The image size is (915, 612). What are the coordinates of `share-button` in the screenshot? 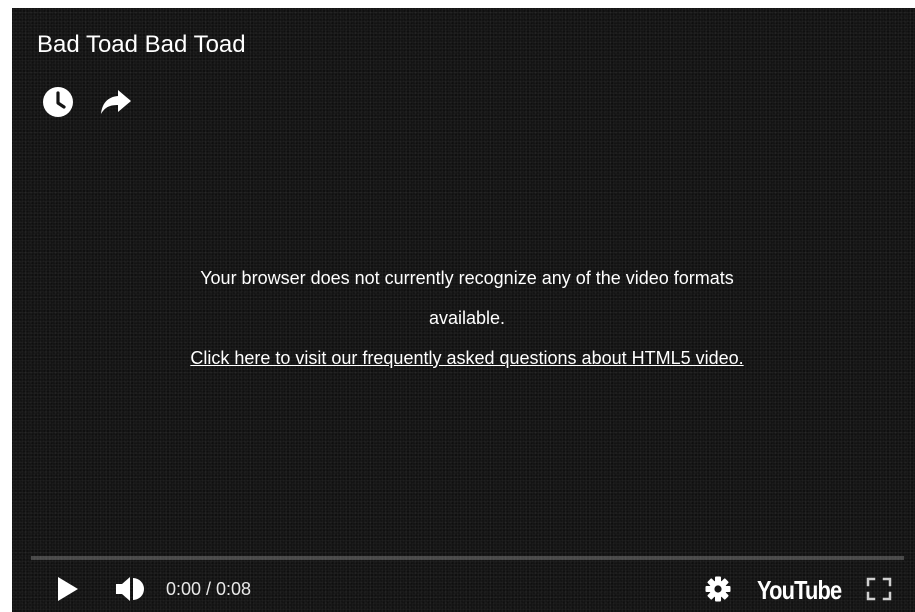 It's located at (116, 102).